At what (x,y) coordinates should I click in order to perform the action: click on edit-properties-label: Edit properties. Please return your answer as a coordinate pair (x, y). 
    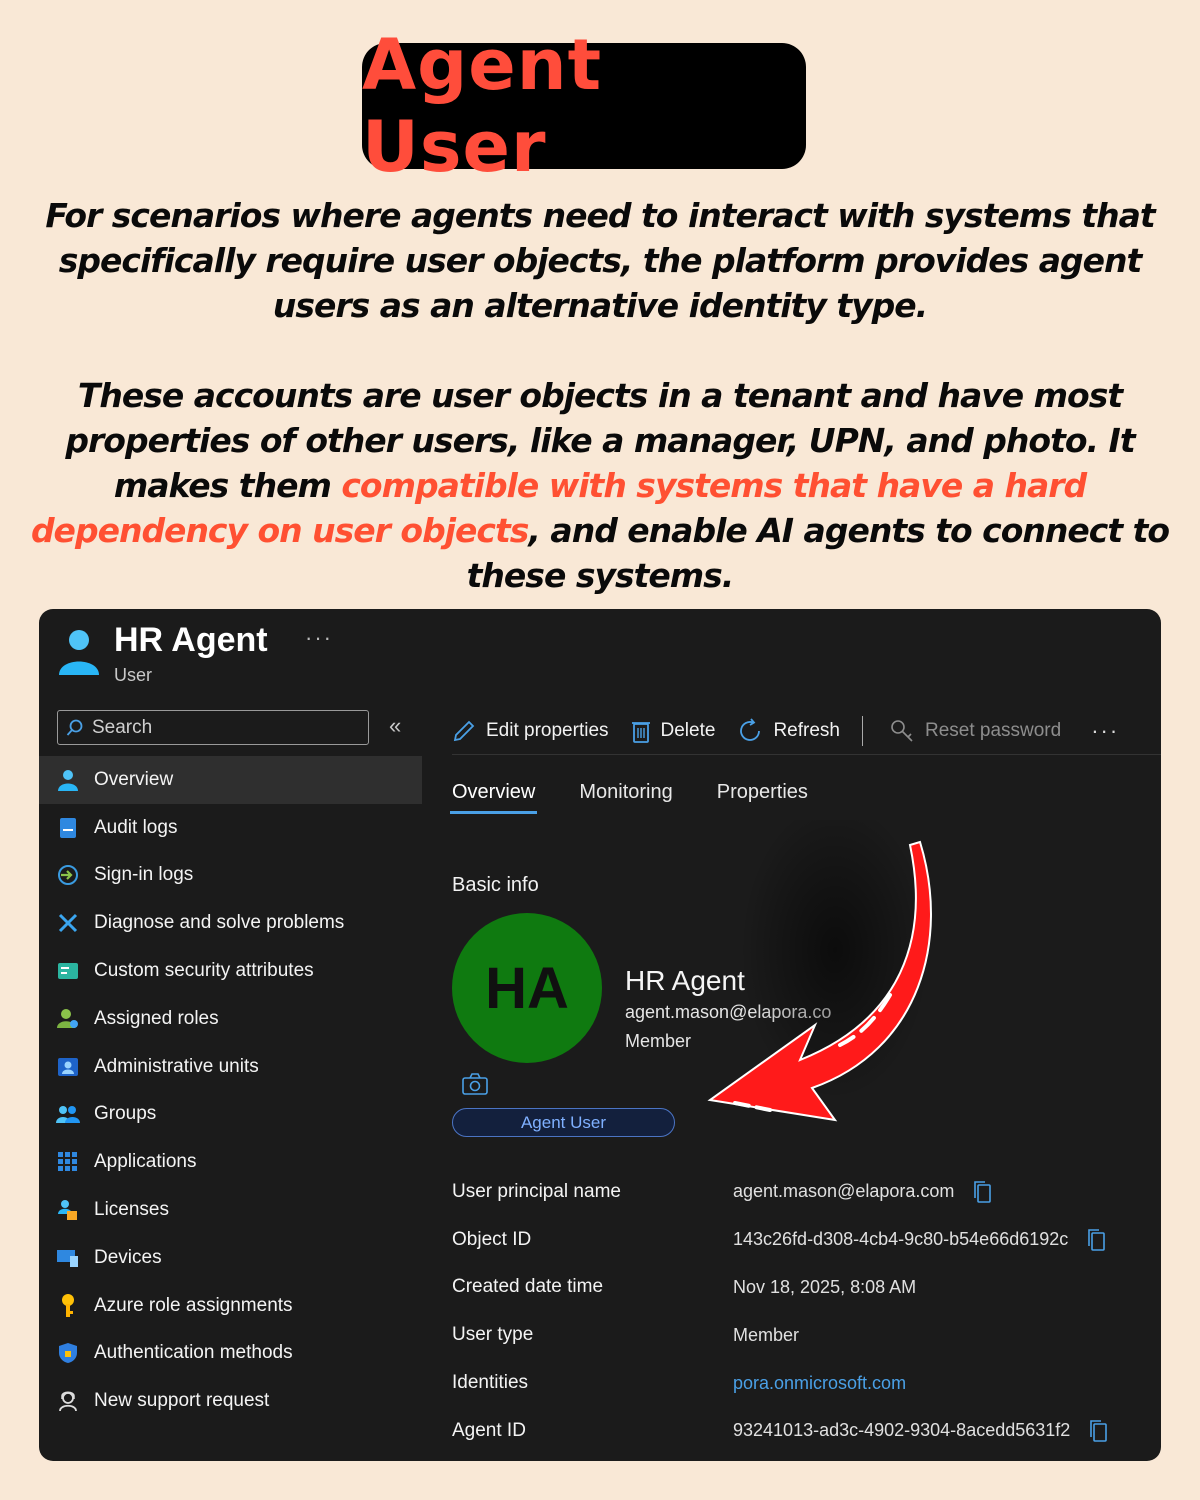
    Looking at the image, I should click on (547, 730).